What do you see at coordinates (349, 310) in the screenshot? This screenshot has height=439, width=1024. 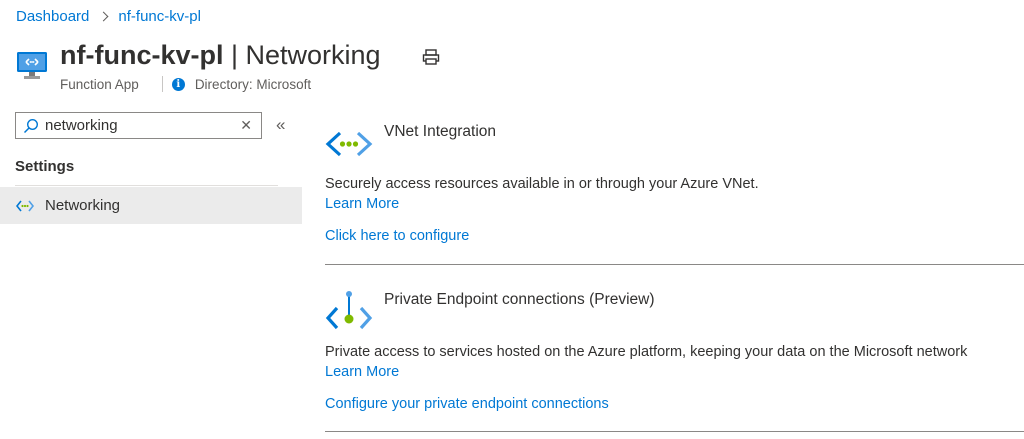 I see `private-endpoint-icon` at bounding box center [349, 310].